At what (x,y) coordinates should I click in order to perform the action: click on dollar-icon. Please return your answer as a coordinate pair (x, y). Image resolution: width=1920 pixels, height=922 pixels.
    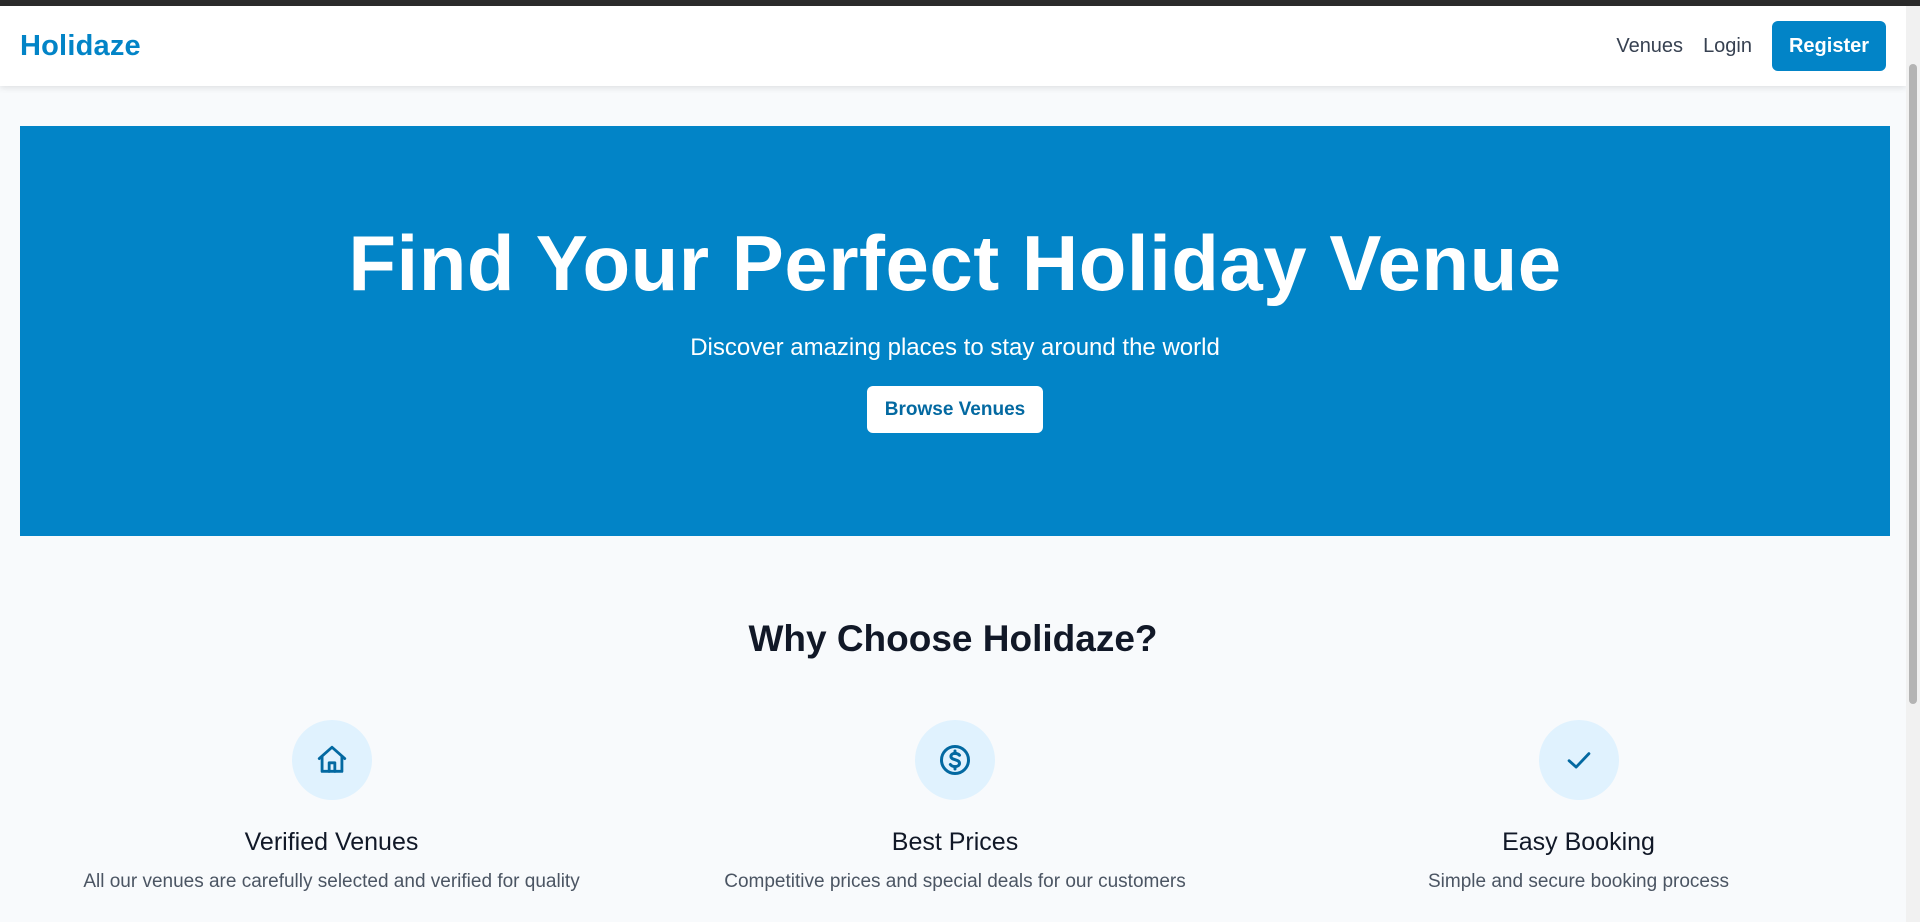
    Looking at the image, I should click on (955, 760).